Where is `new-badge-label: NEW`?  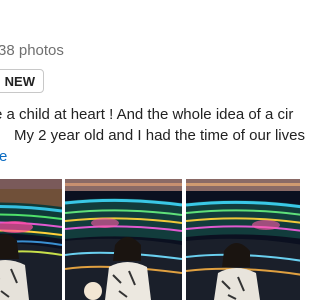 new-badge-label: NEW is located at coordinates (19, 81).